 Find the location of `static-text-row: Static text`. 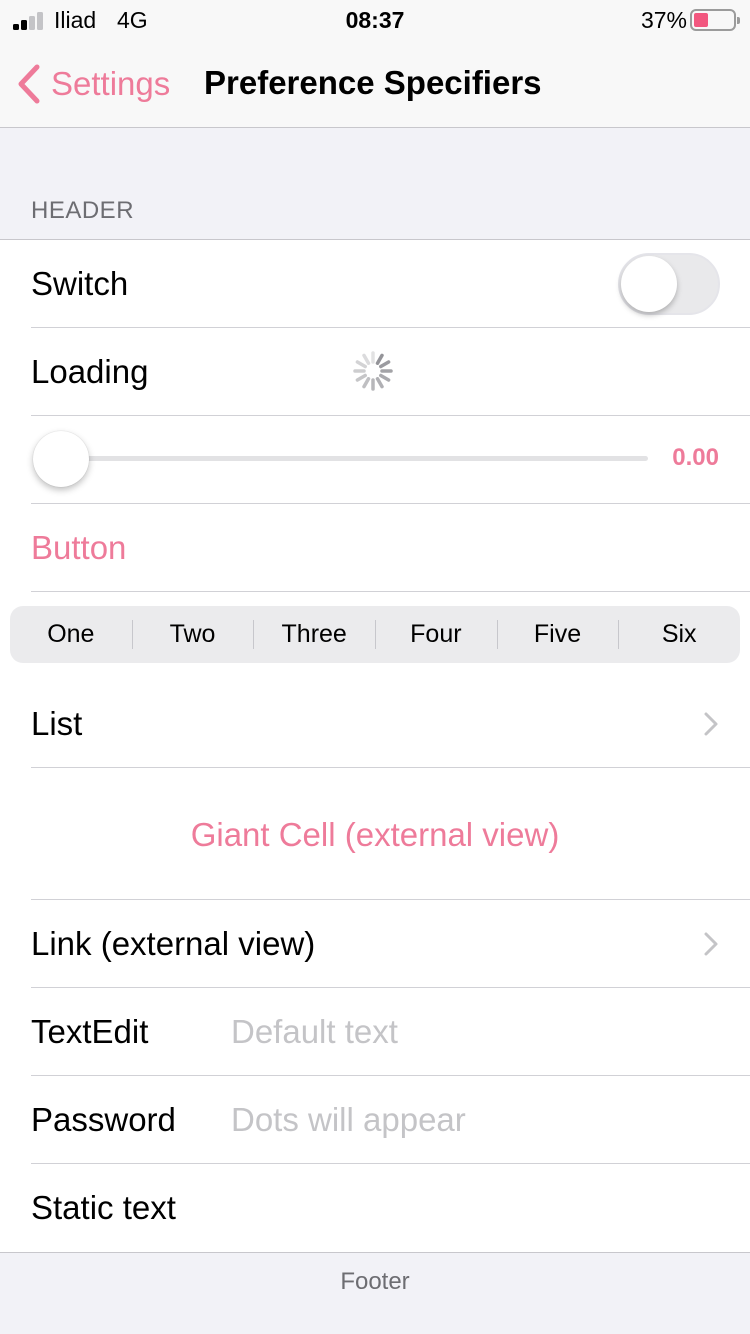

static-text-row: Static text is located at coordinates (375, 1208).